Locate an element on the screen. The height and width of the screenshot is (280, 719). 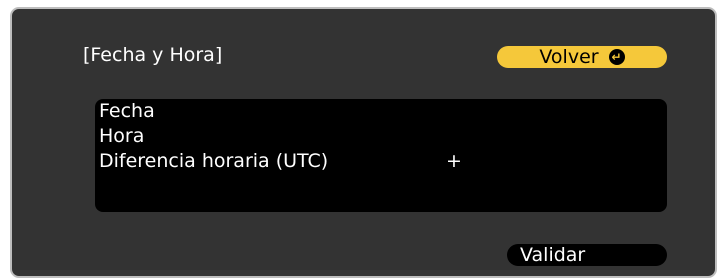
menu-item-utc-offset: Diferencia horaria (UTC) + is located at coordinates (280, 161).